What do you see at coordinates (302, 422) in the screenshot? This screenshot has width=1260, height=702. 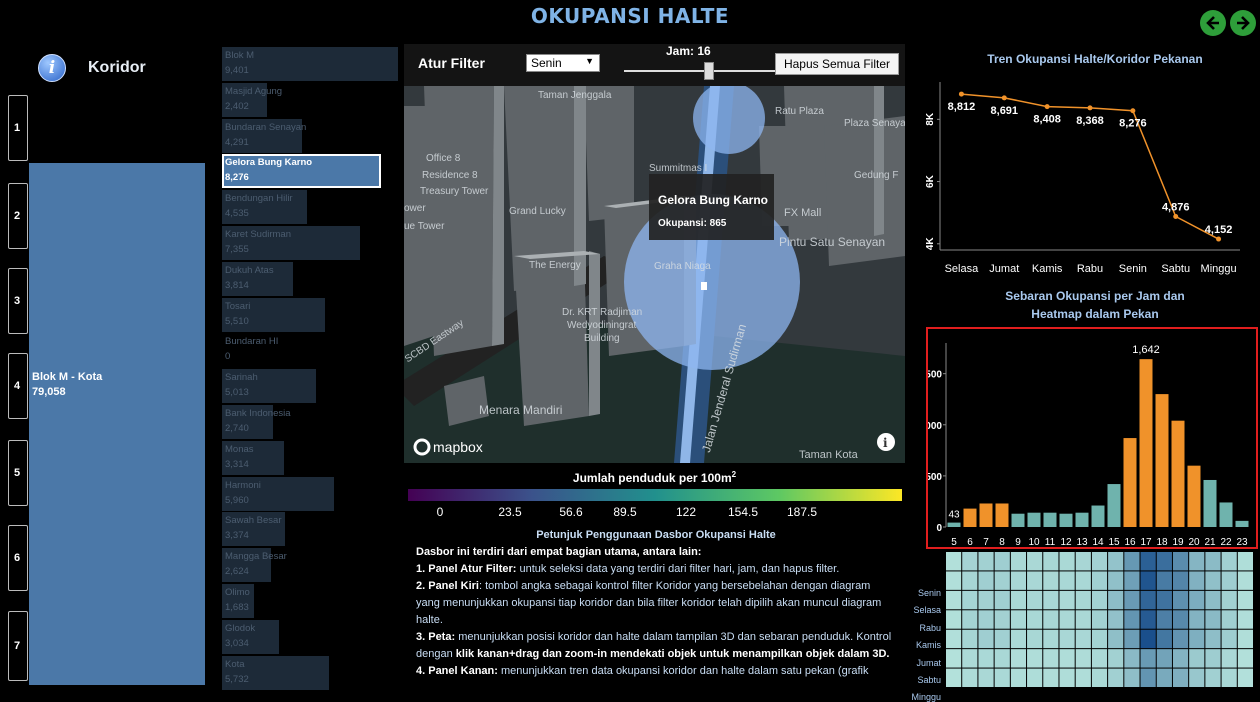 I see `stop-bar-bank-indonesia: Bank Indonesia 2,740` at bounding box center [302, 422].